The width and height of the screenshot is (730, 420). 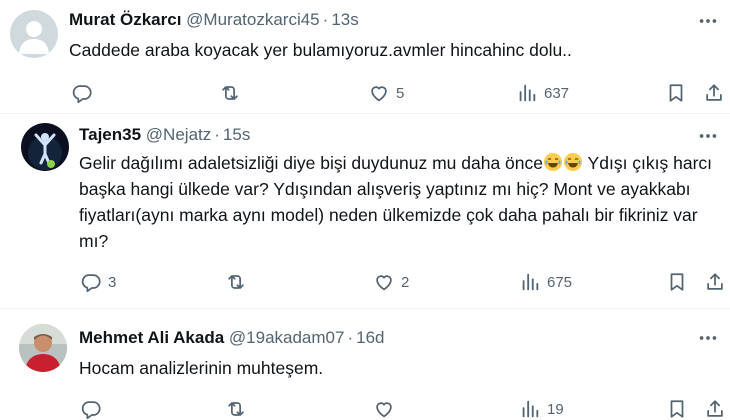 What do you see at coordinates (344, 19) in the screenshot?
I see `tweet-time: 13s` at bounding box center [344, 19].